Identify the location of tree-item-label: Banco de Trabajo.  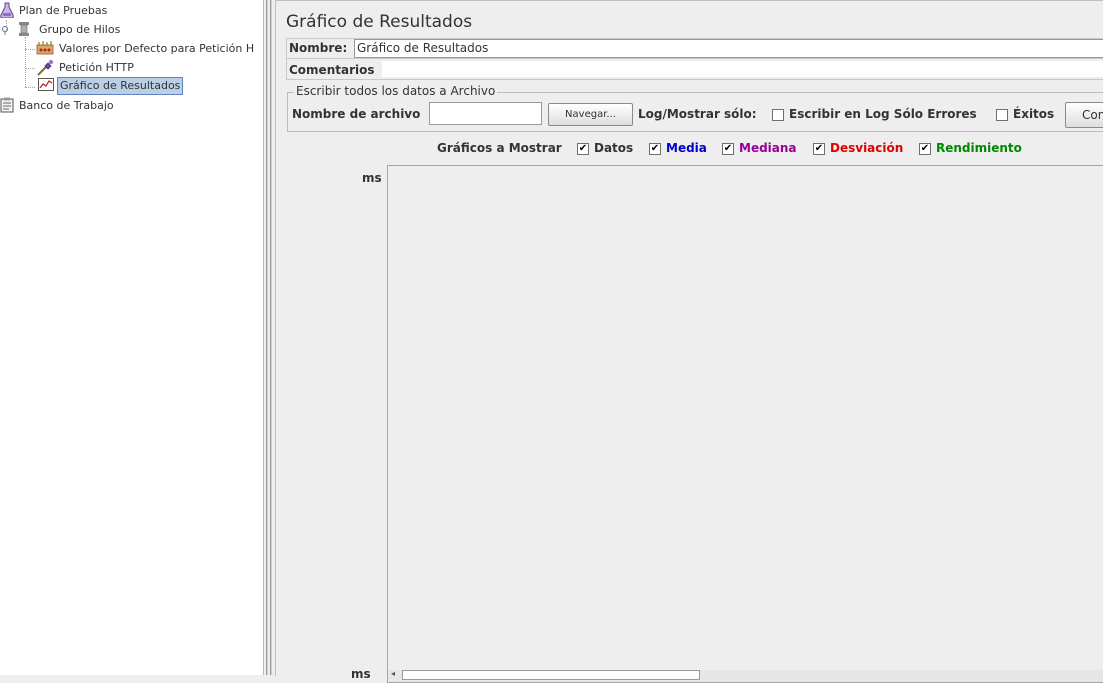
(66, 105).